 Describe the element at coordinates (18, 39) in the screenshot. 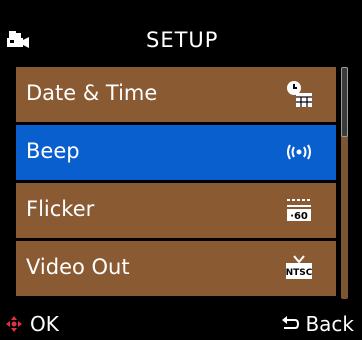

I see `camcorder-icon` at that location.